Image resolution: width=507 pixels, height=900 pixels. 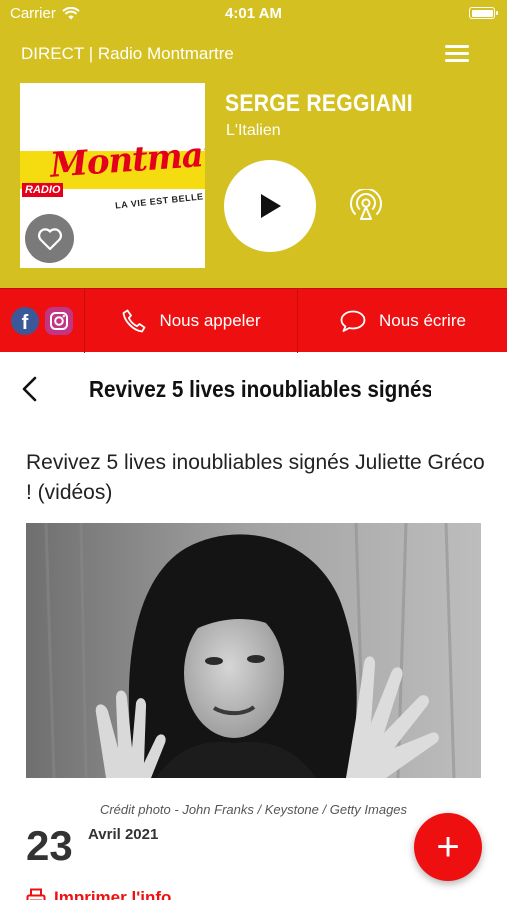 I want to click on contact-bar: f Nous appeler Nous écrire, so click(x=253, y=320).